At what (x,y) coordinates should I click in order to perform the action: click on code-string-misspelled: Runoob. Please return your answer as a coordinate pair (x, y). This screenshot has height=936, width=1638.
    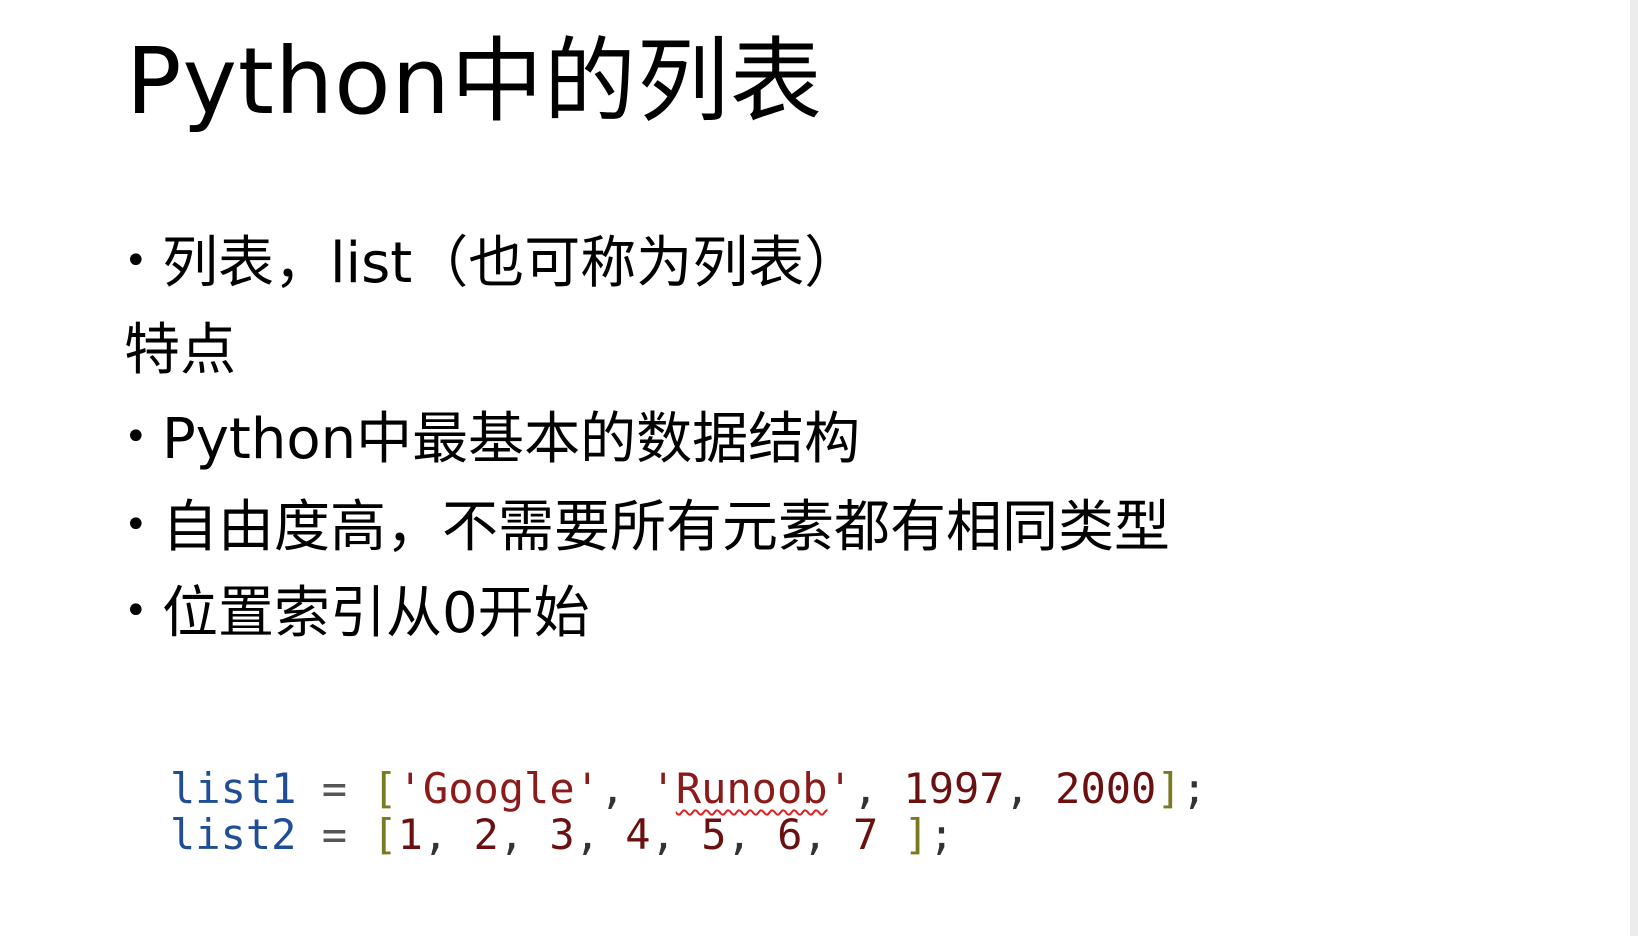
    Looking at the image, I should click on (751, 788).